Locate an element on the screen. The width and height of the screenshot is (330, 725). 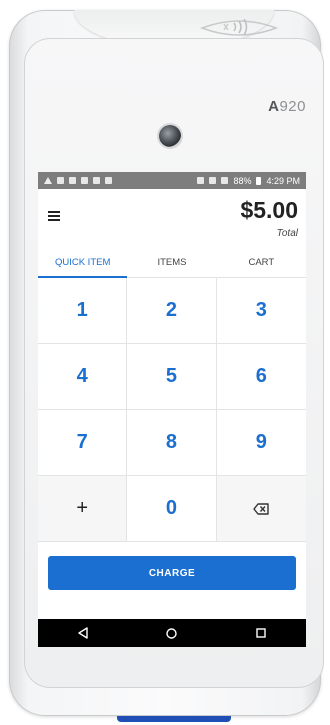
status-bar: 88% 4:29 PM is located at coordinates (172, 180).